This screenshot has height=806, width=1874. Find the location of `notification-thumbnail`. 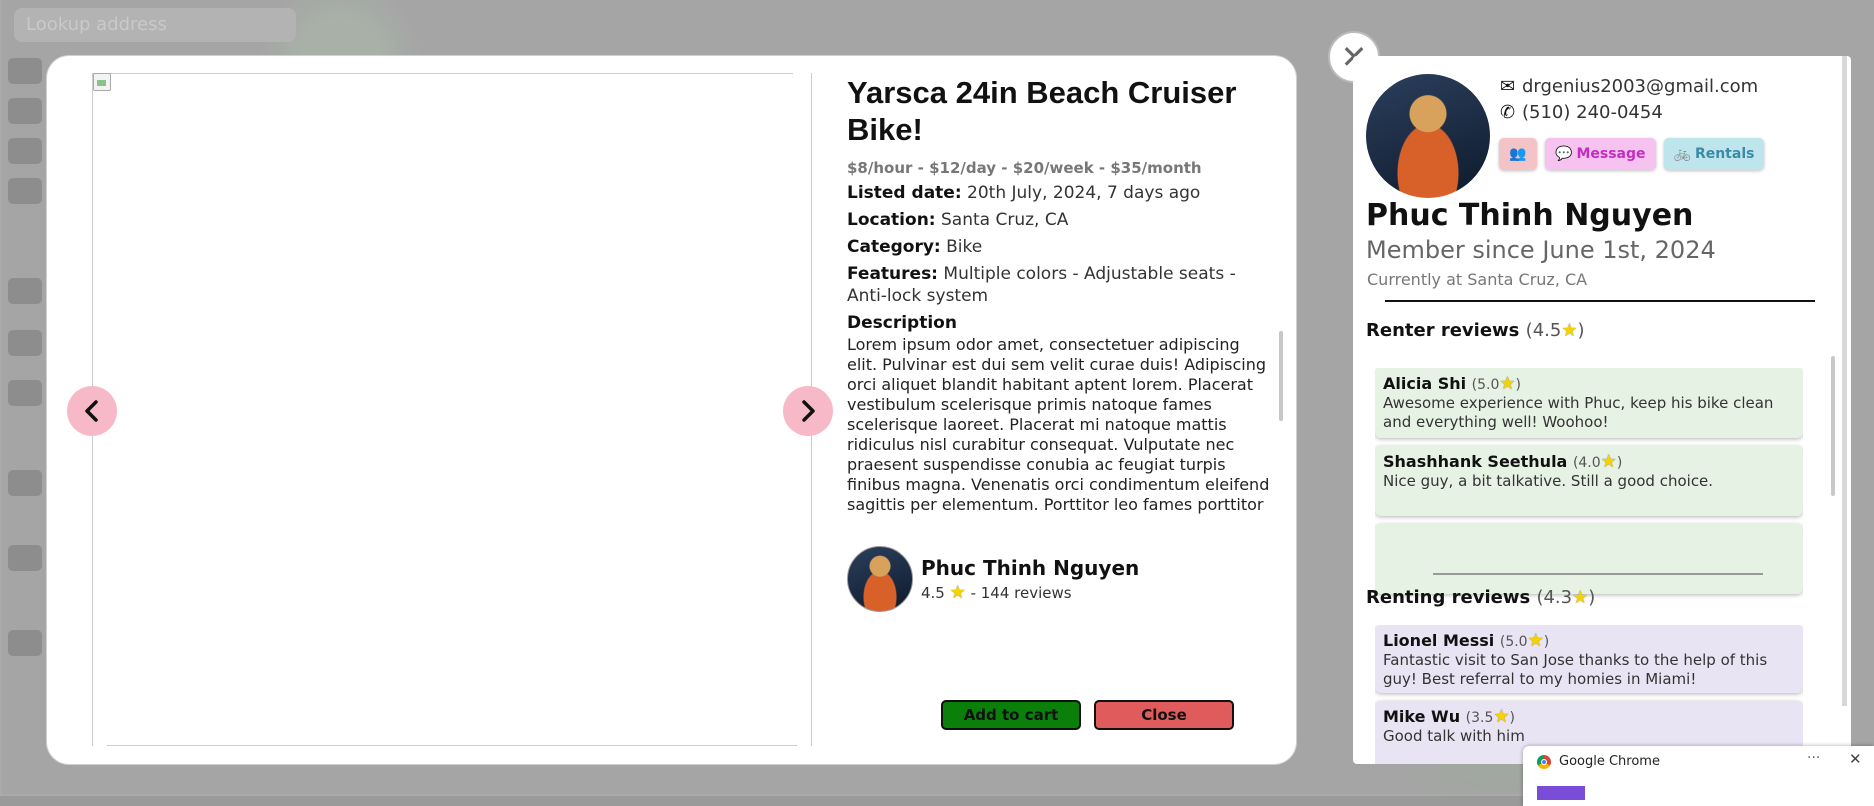

notification-thumbnail is located at coordinates (1561, 793).